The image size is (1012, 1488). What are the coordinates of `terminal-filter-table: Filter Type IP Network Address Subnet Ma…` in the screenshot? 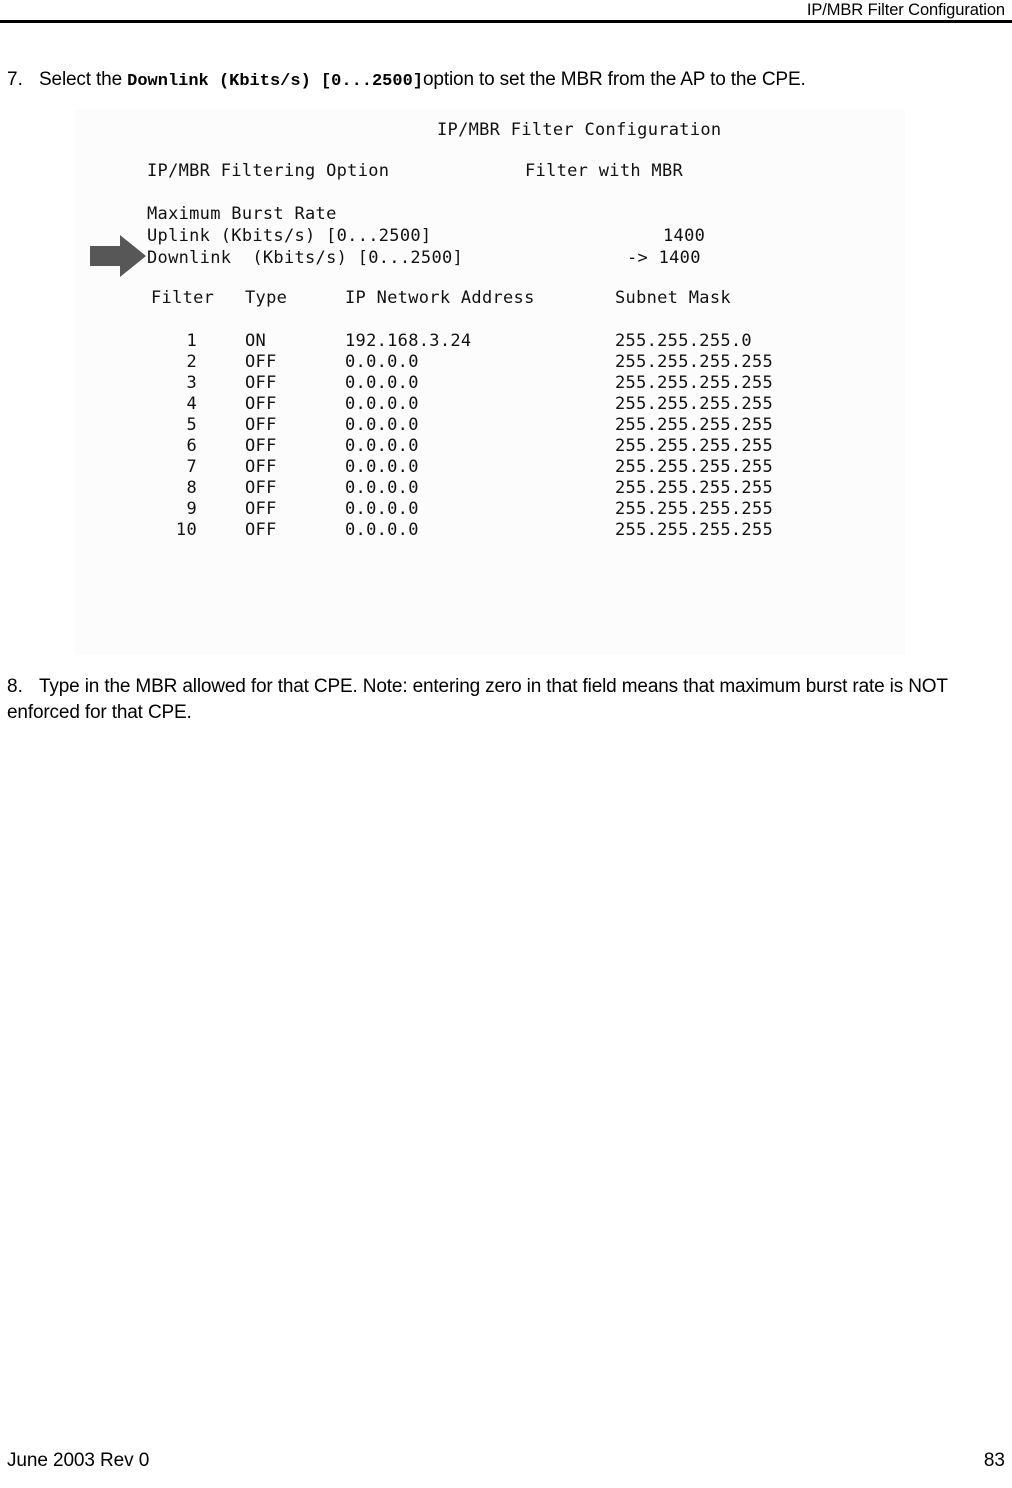 It's located at (517, 414).